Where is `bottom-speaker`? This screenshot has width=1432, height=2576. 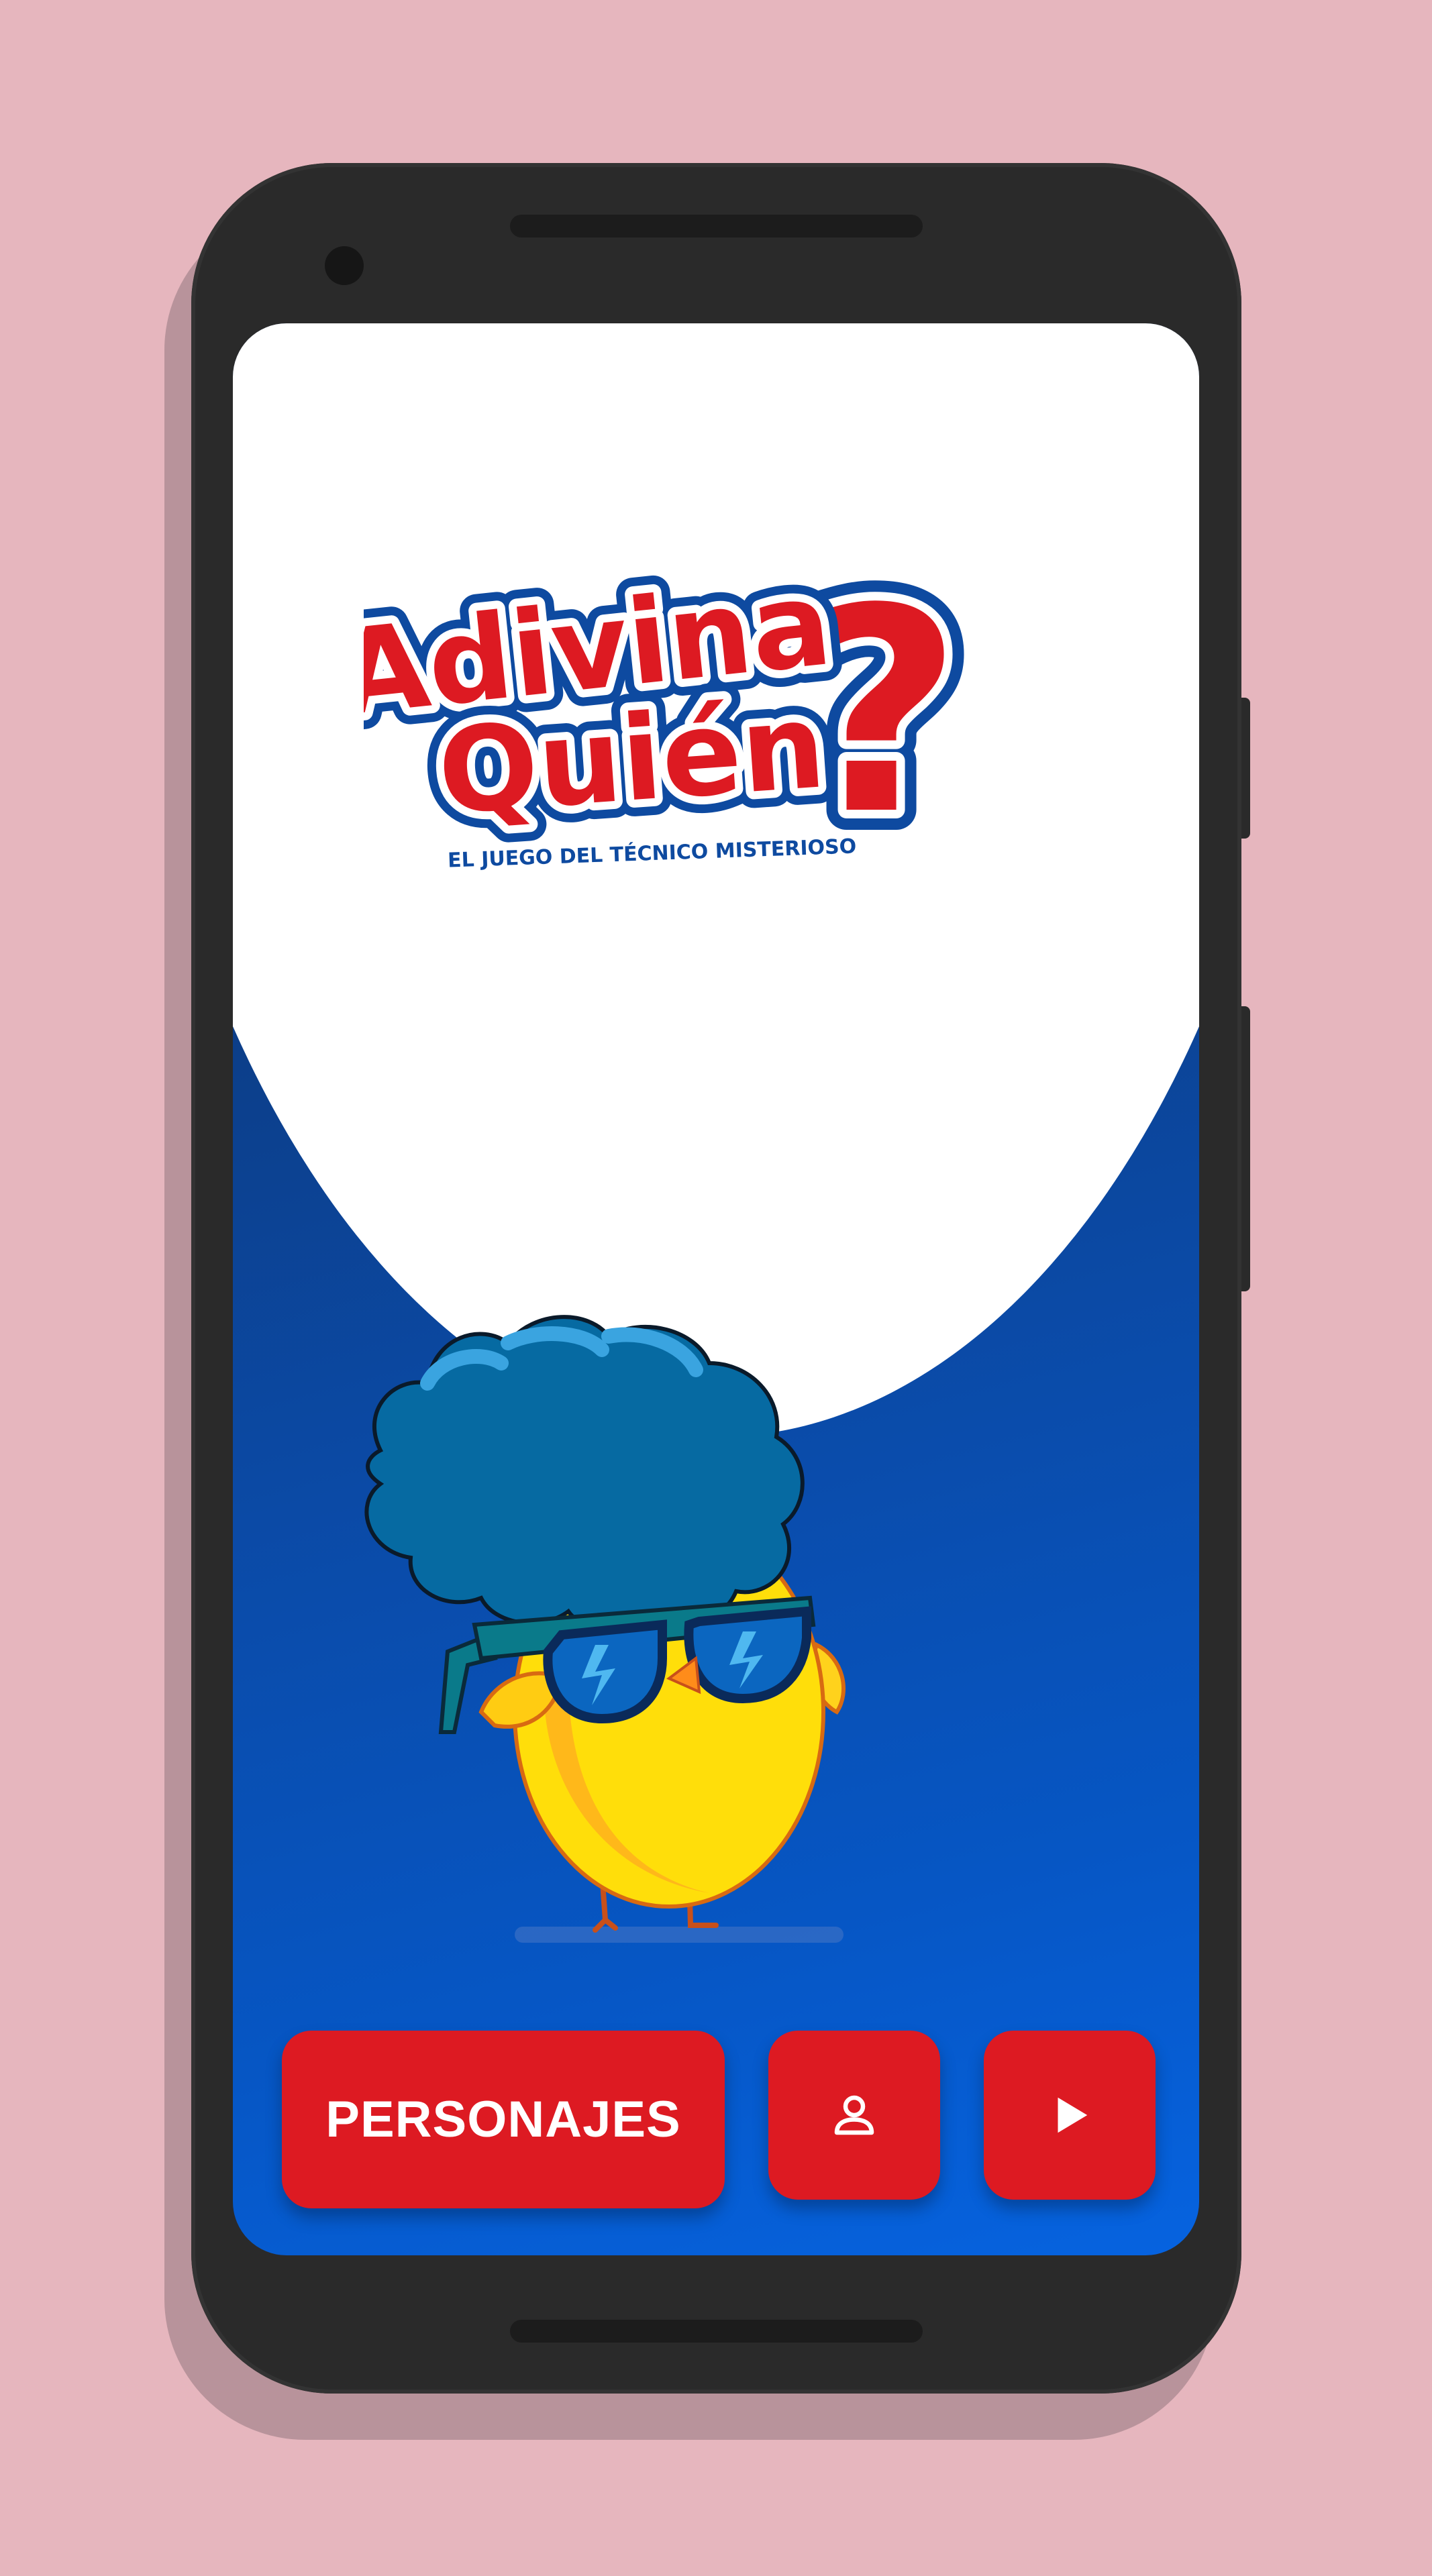
bottom-speaker is located at coordinates (716, 2331).